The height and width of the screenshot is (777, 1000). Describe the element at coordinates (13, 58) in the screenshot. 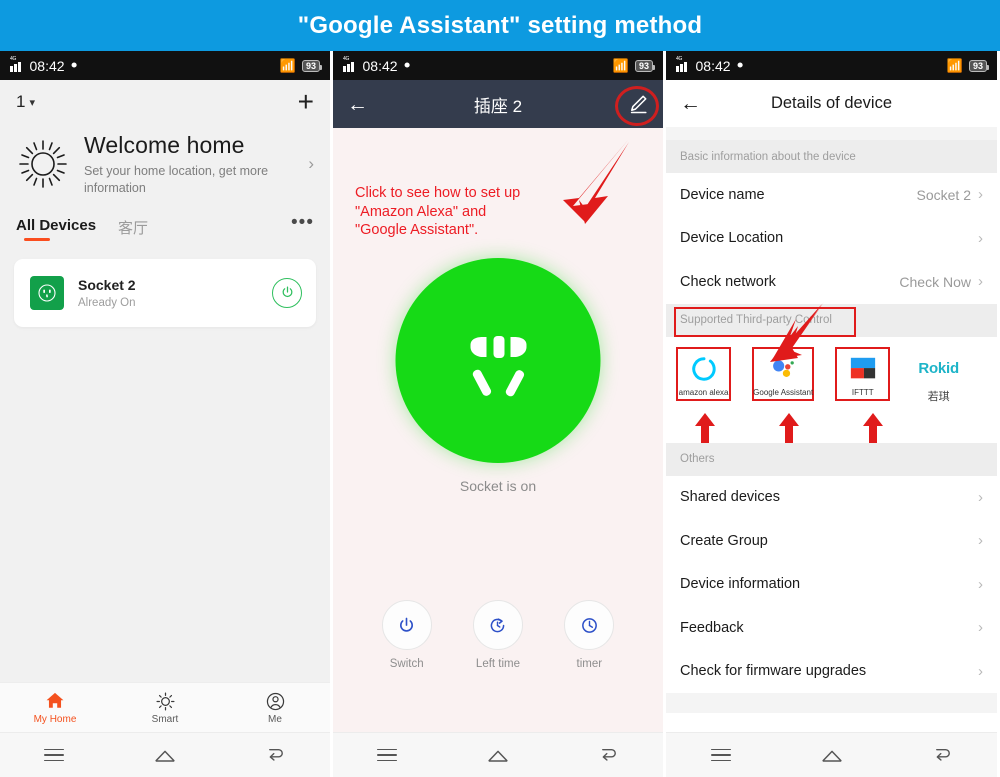

I see `network-type-label: 4G` at that location.